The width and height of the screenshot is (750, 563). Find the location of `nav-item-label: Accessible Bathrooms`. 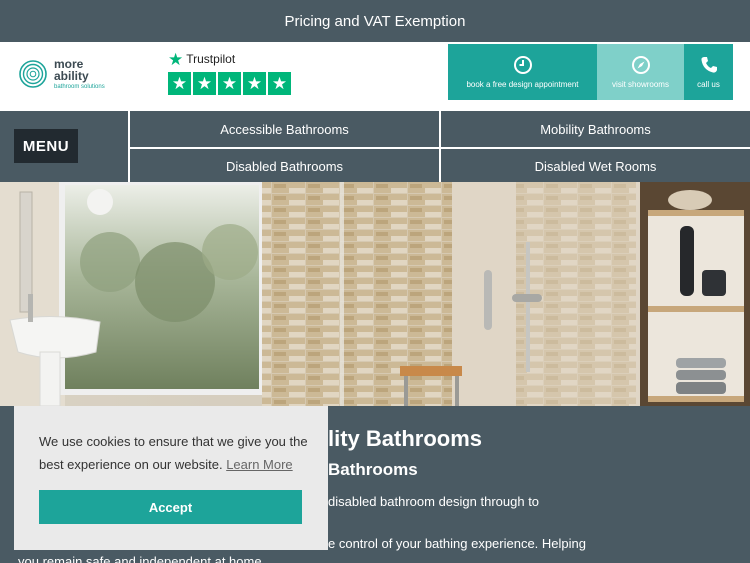

nav-item-label: Accessible Bathrooms is located at coordinates (284, 129).